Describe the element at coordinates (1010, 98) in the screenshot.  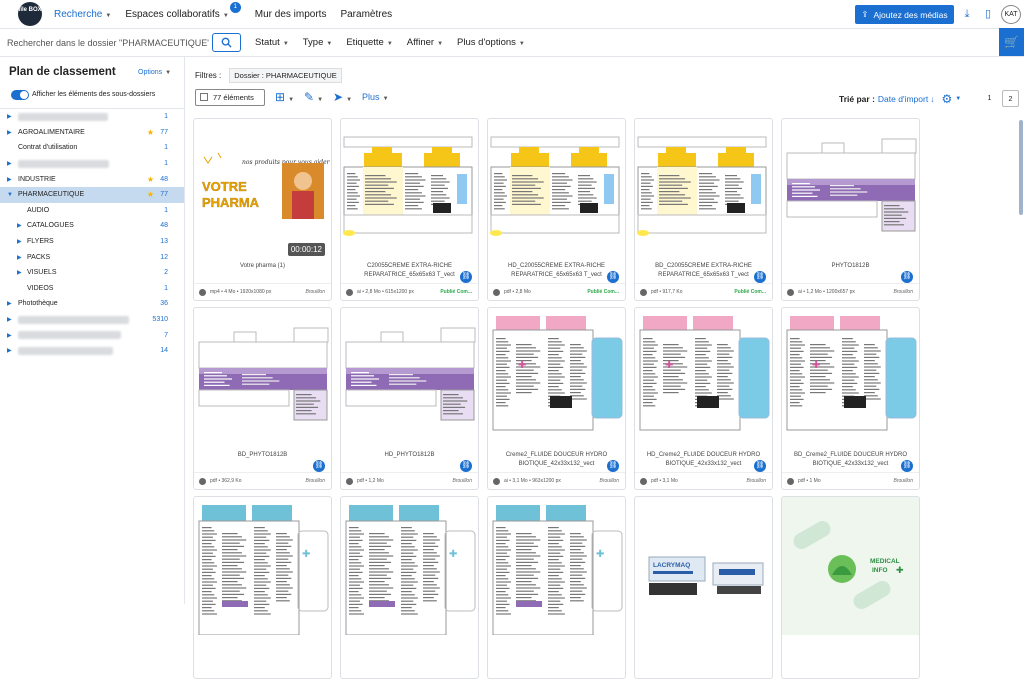
I see `page-2-button: 2` at that location.